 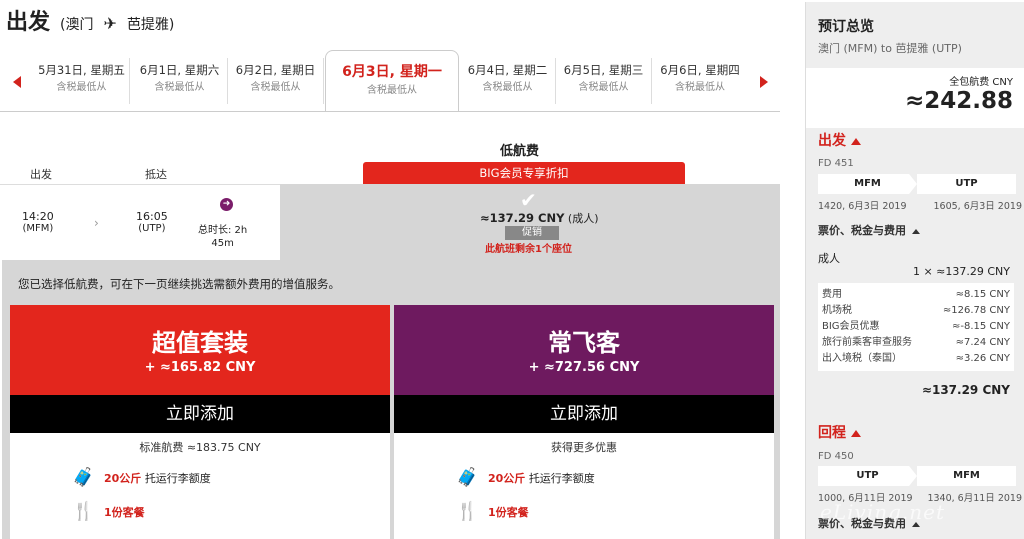 What do you see at coordinates (832, 433) in the screenshot?
I see `return-section-label: 回程` at bounding box center [832, 433].